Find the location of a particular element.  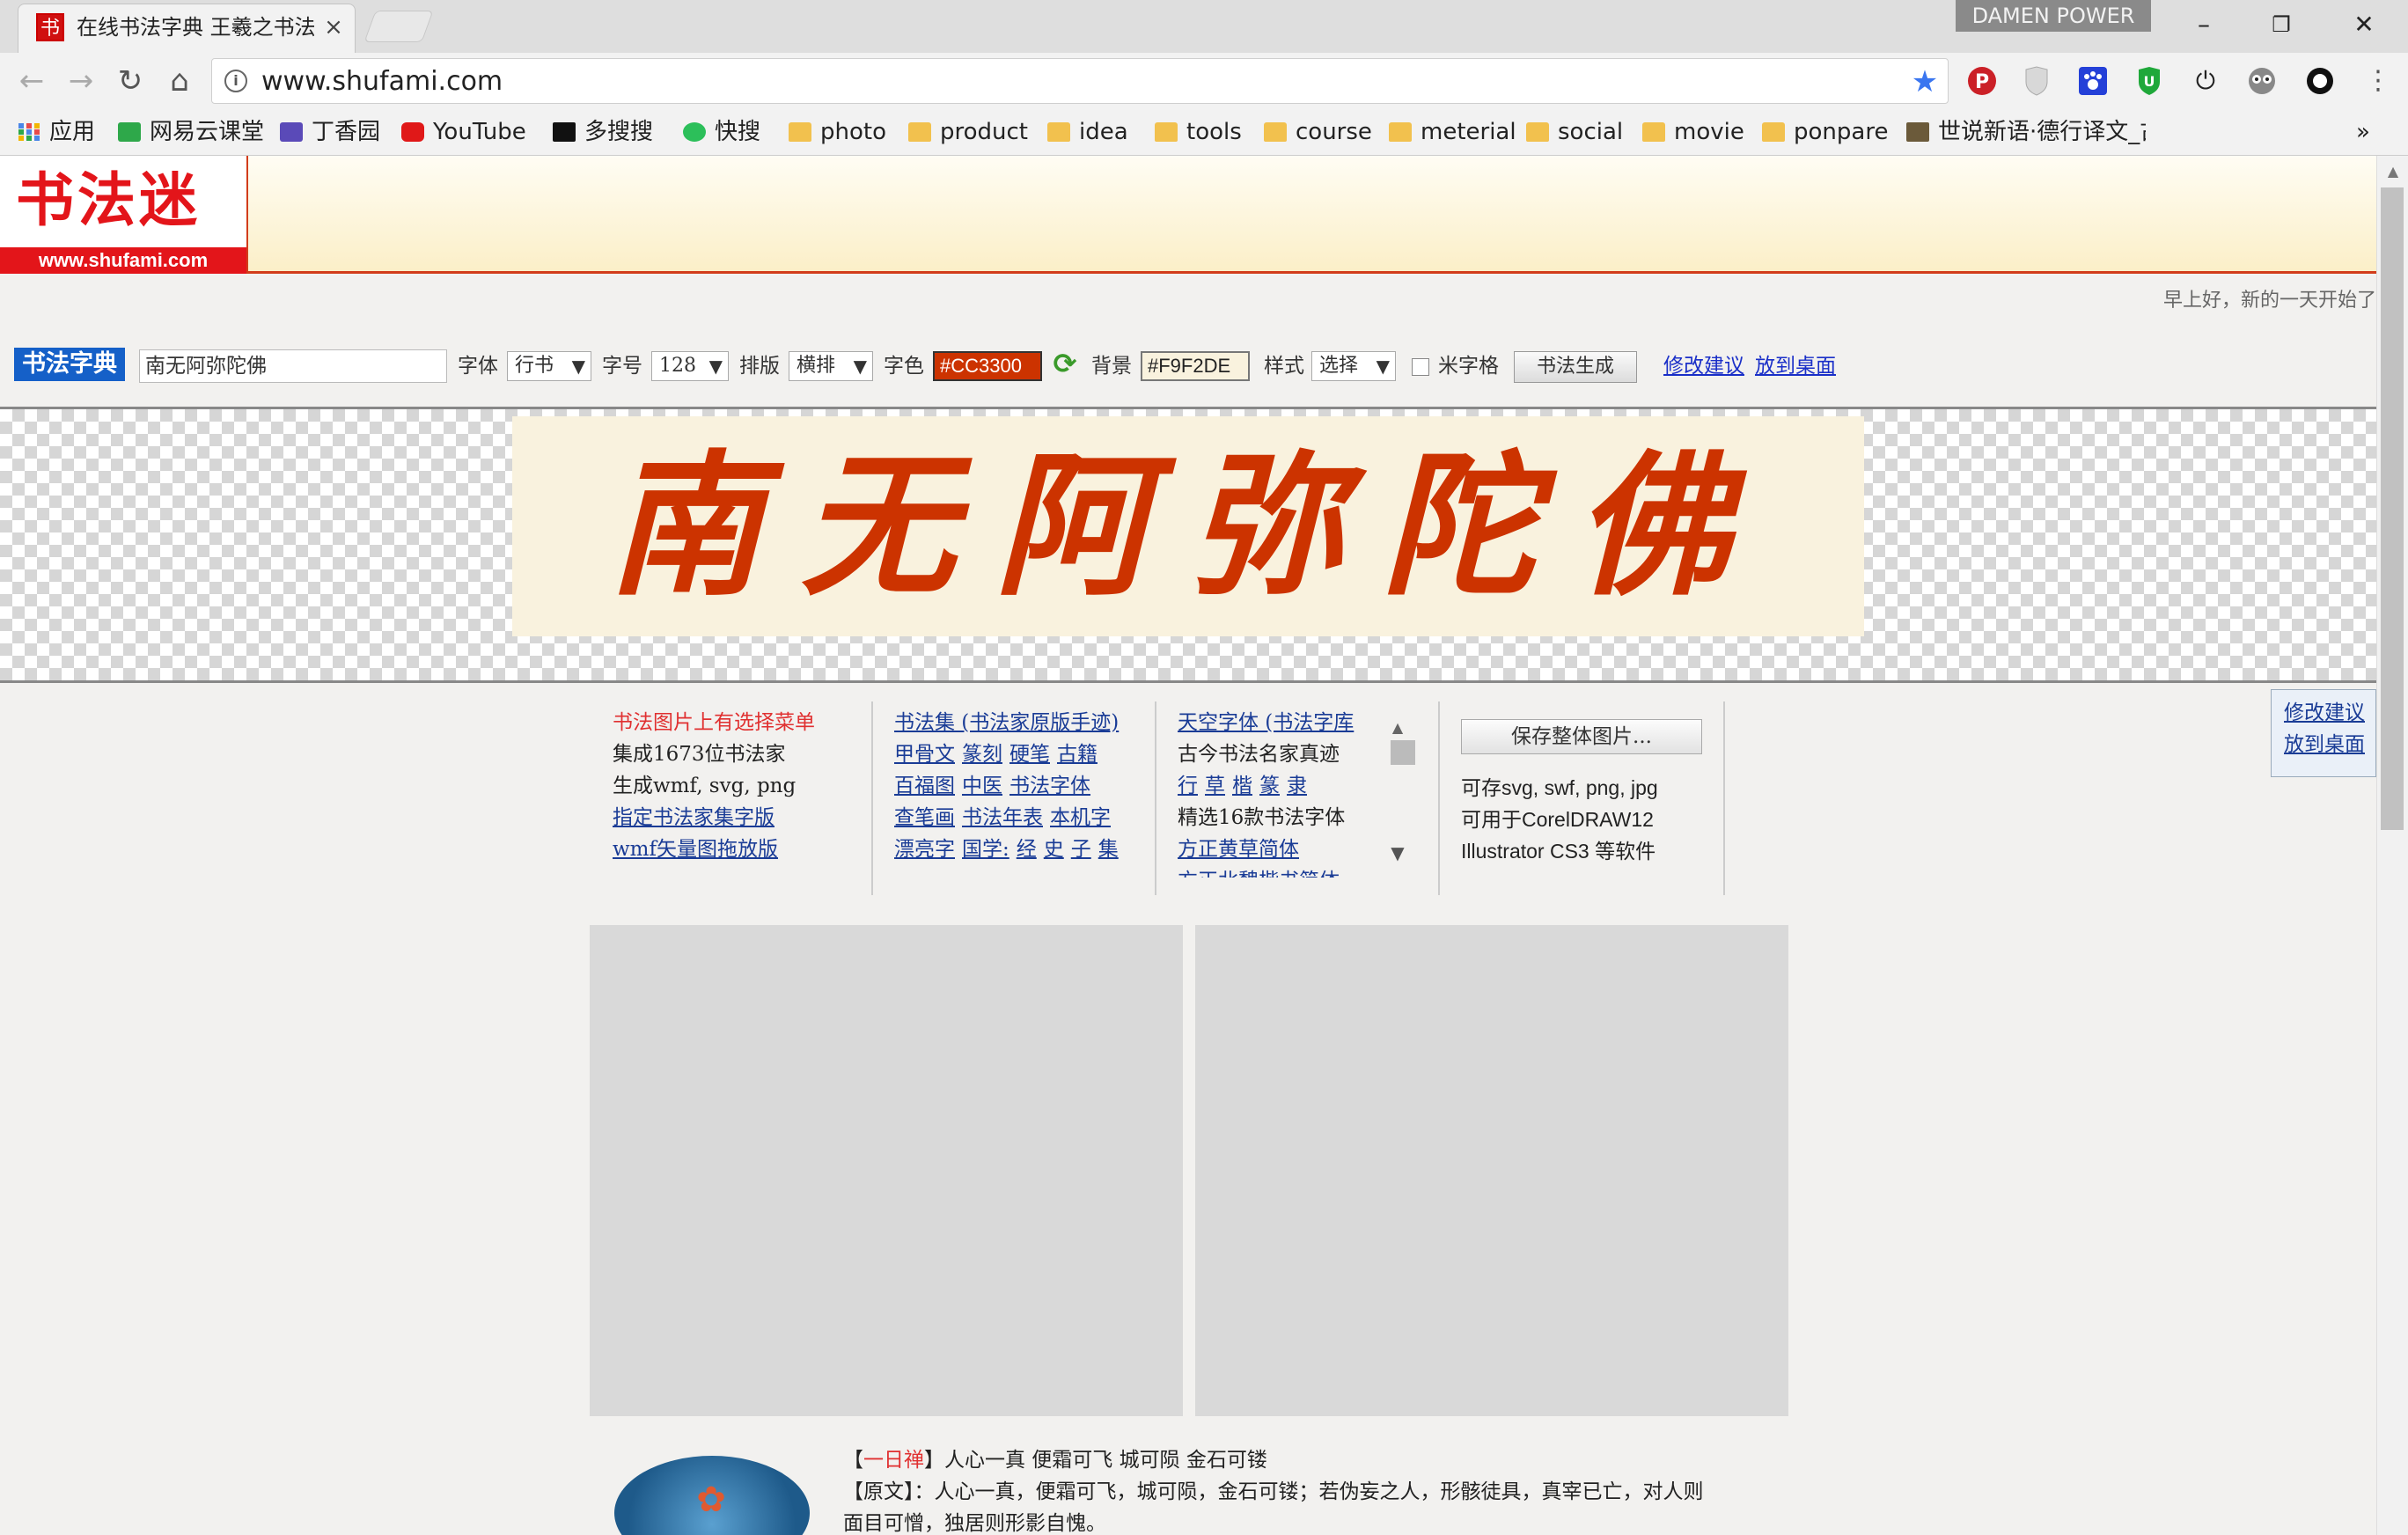

swap-colors-icon: ⟳ is located at coordinates (1065, 363).